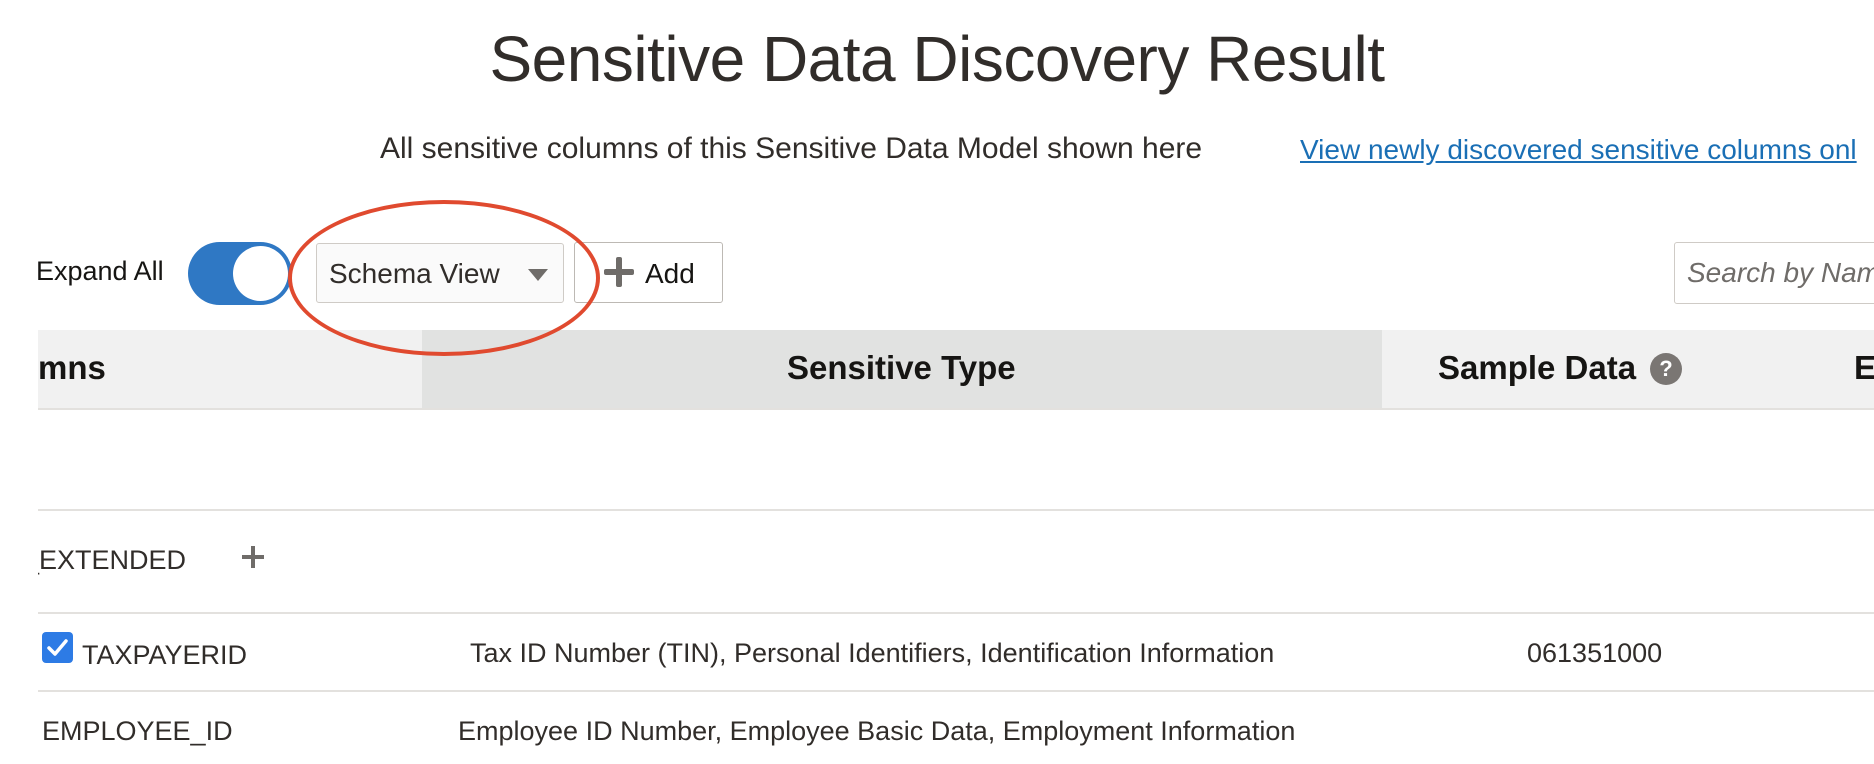 Image resolution: width=1874 pixels, height=764 pixels. Describe the element at coordinates (619, 272) in the screenshot. I see `plus-icon` at that location.